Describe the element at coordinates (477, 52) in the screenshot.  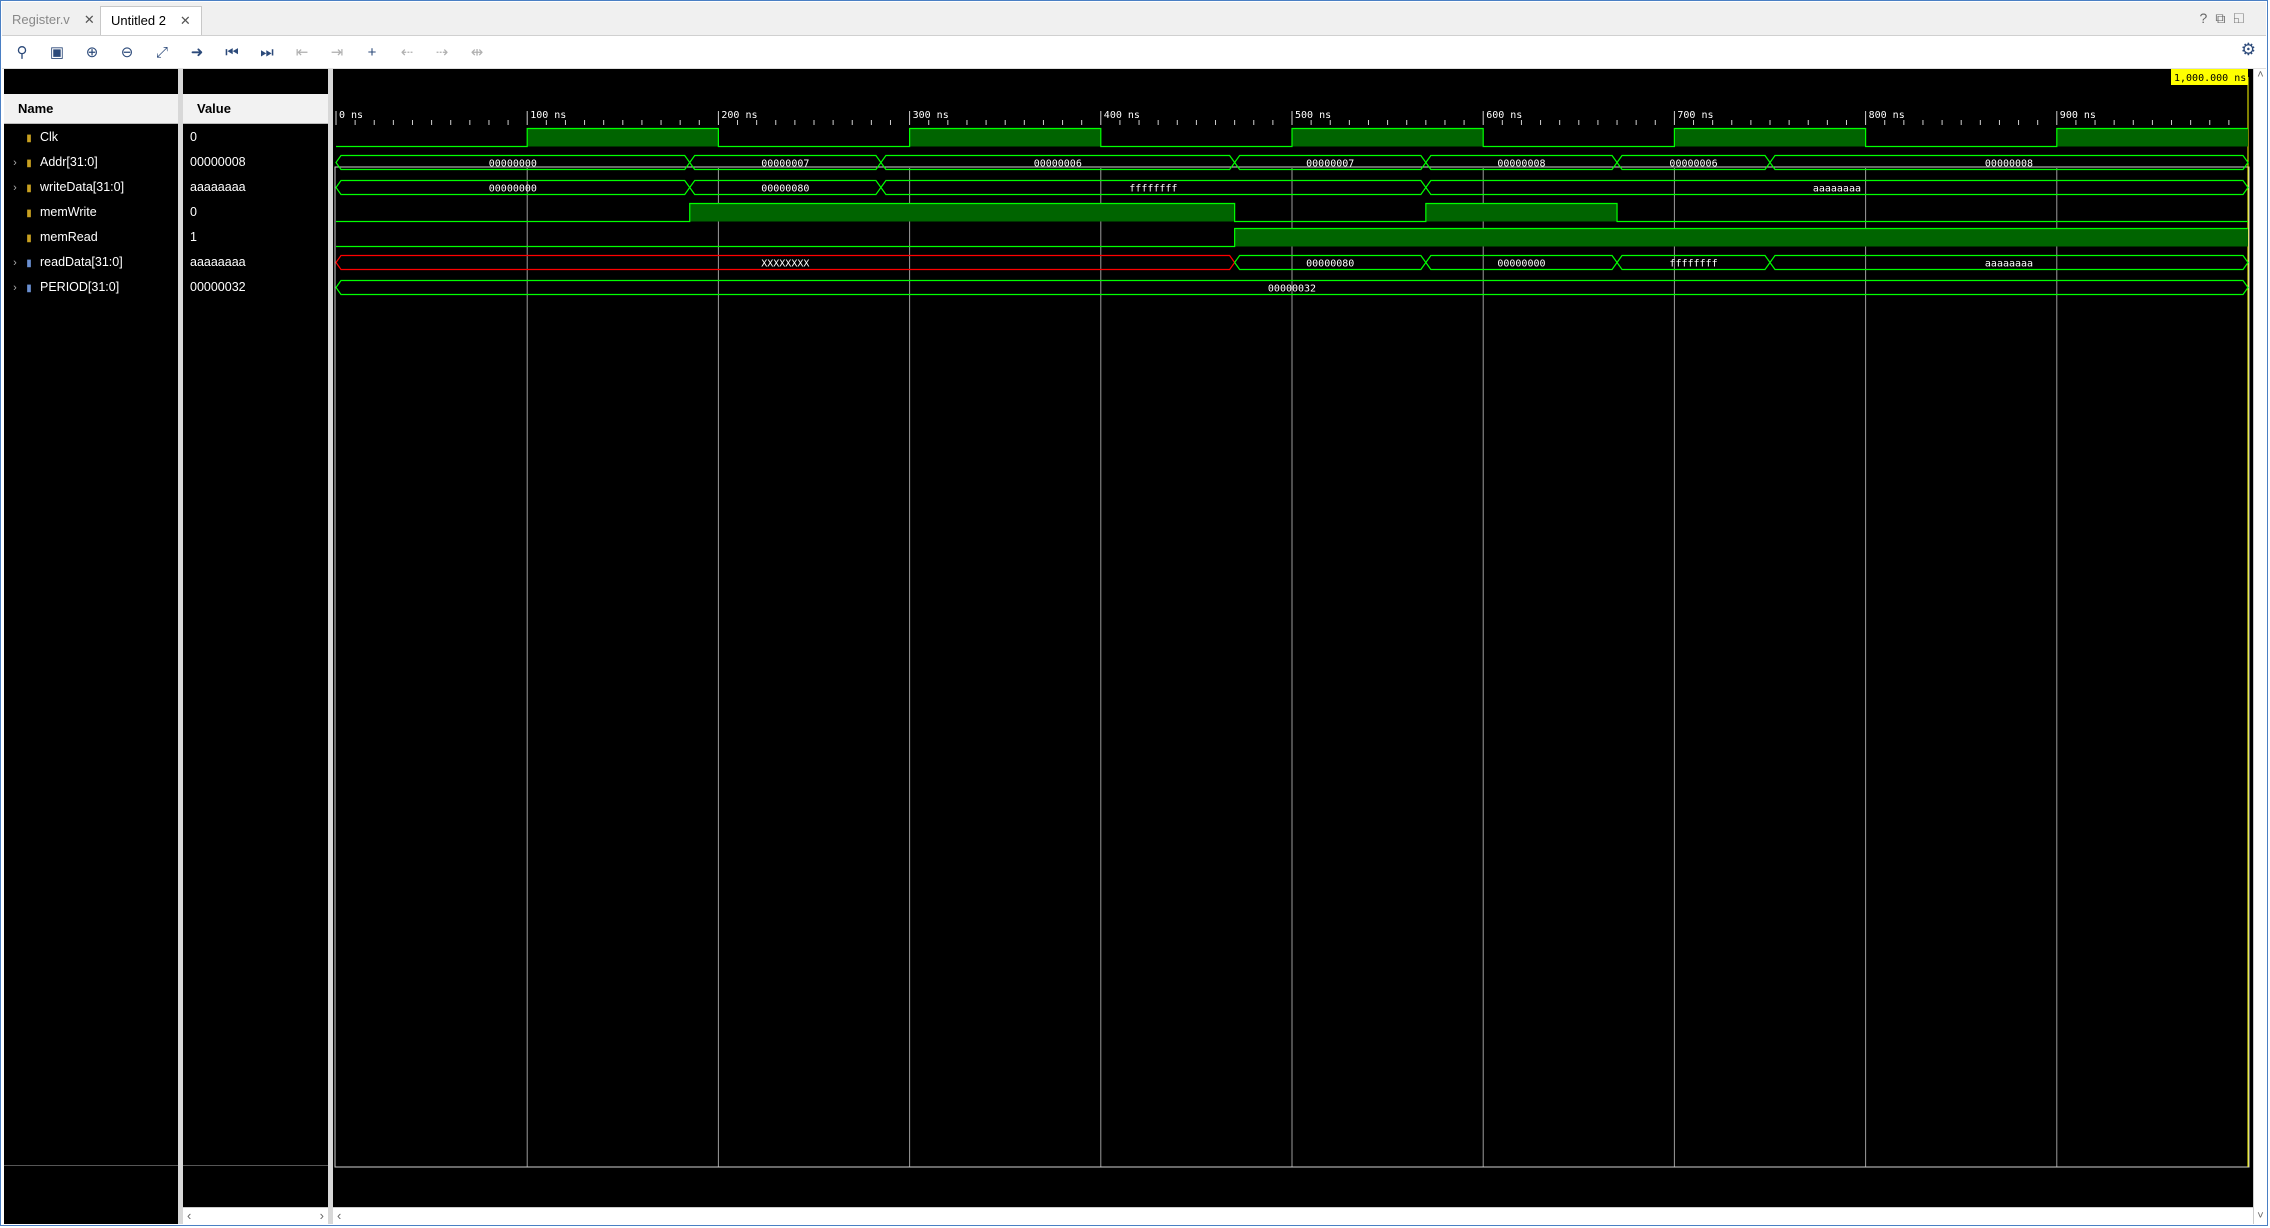
I see `swap-cursors-icon: ⇹` at that location.